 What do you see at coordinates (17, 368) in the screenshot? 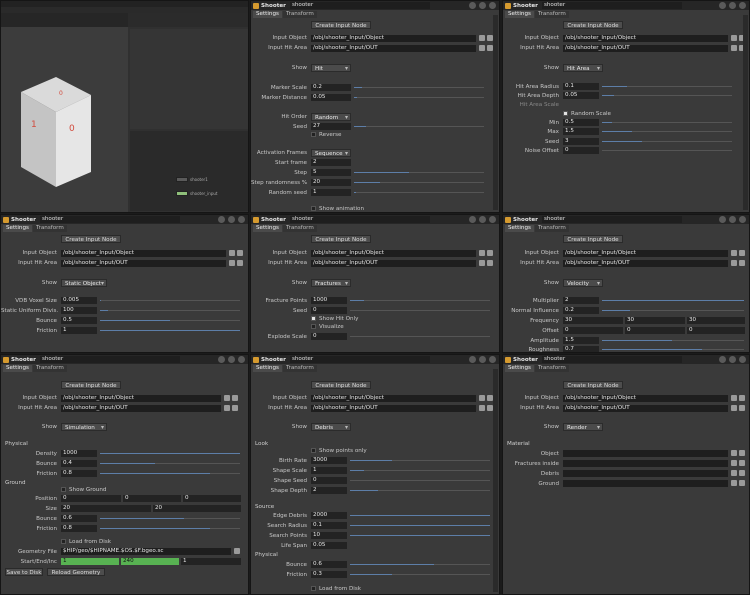
I see `tab-settings: Settings` at bounding box center [17, 368].